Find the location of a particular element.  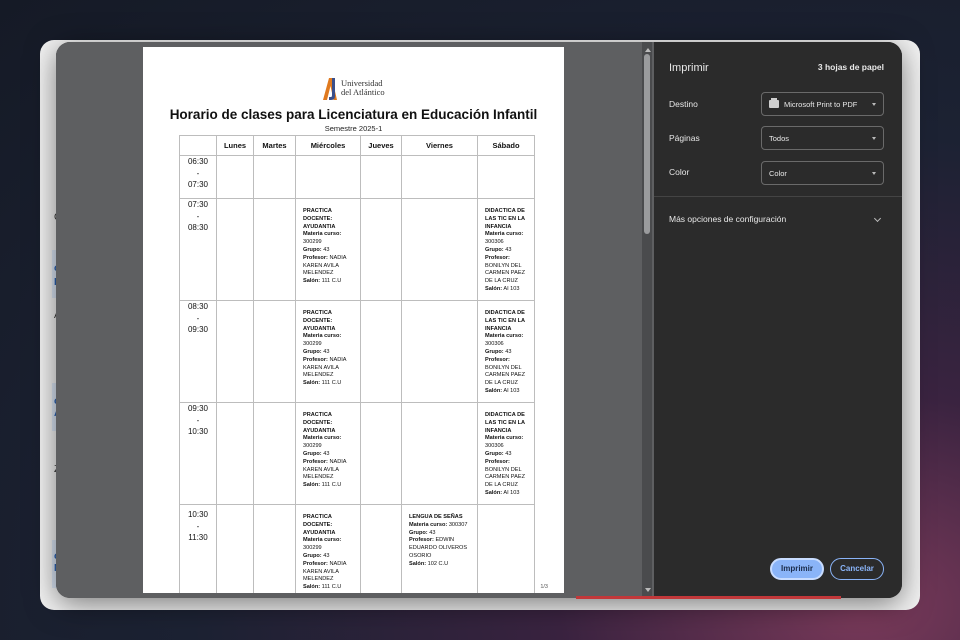

scroll-down-arrow-icon is located at coordinates (648, 590).